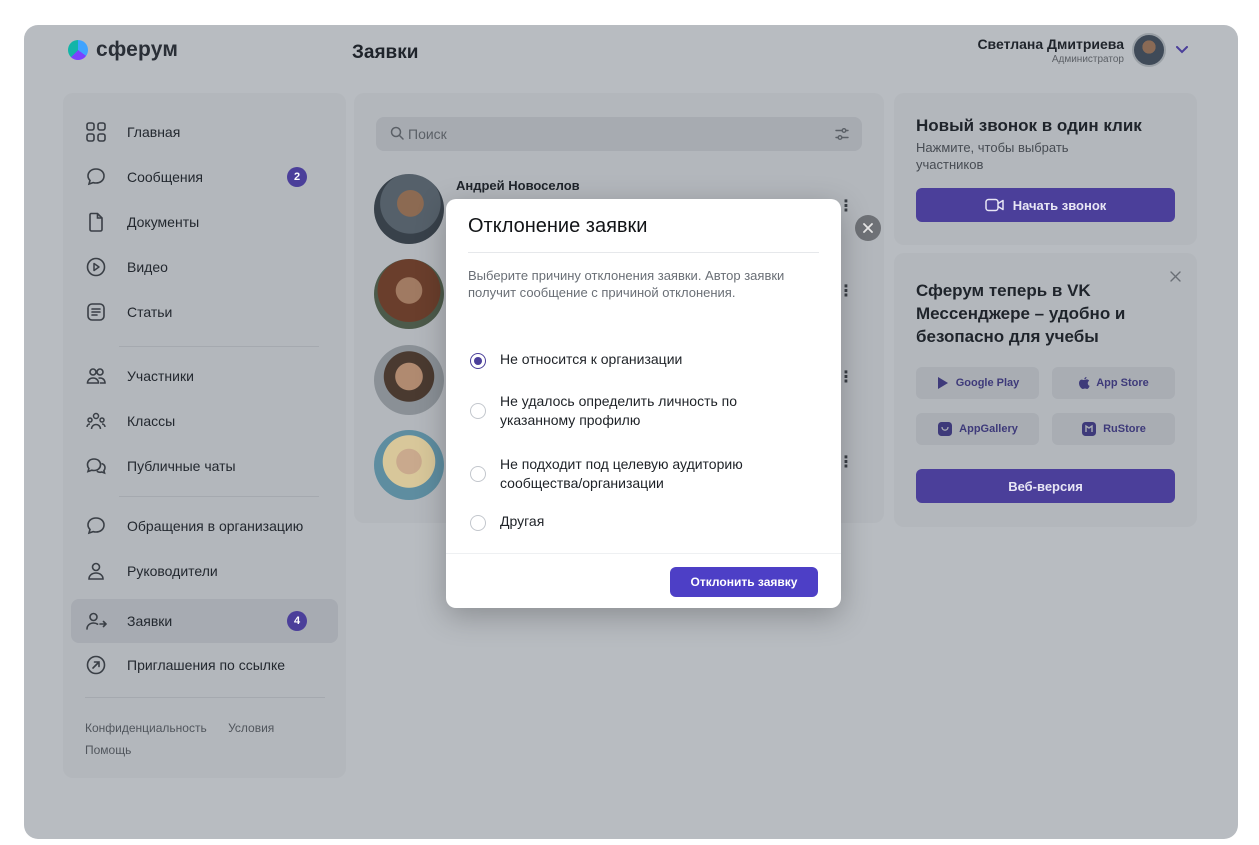  What do you see at coordinates (204, 466) in the screenshot?
I see `sidebar-item-public-chats: Публичные чаты` at bounding box center [204, 466].